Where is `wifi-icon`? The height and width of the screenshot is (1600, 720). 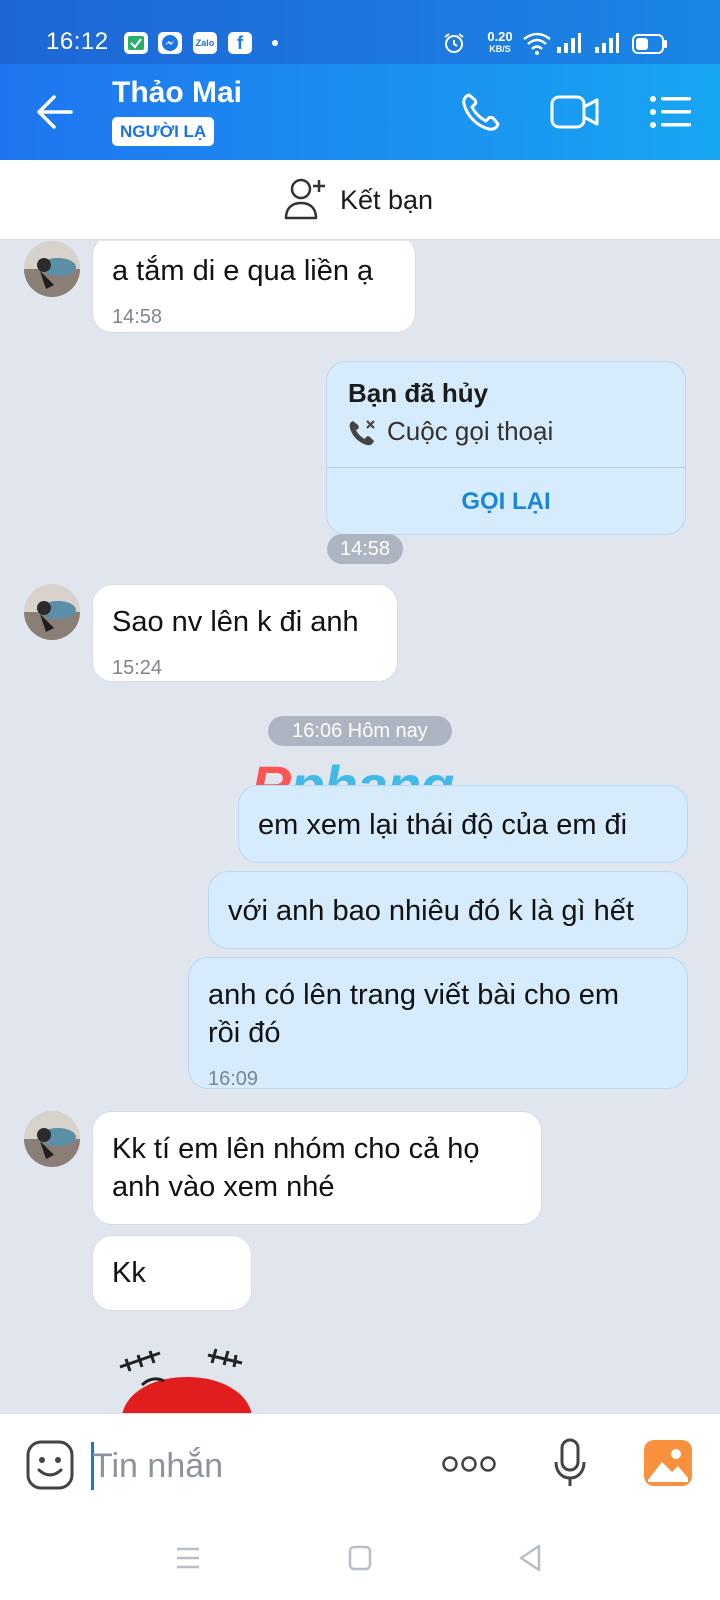 wifi-icon is located at coordinates (537, 45).